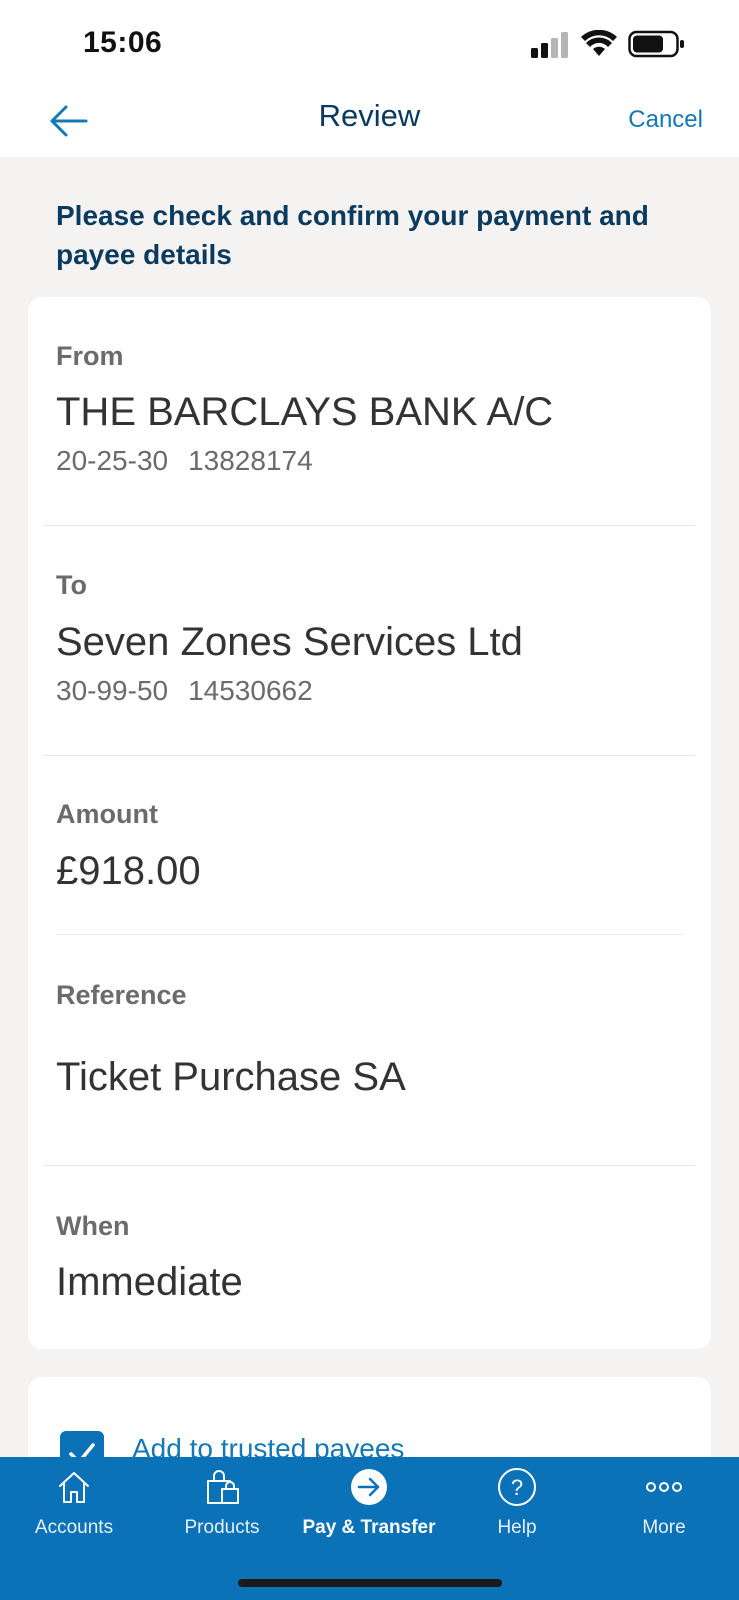 This screenshot has height=1600, width=739. Describe the element at coordinates (231, 1077) in the screenshot. I see `reference-value: Ticket Purchase SA` at that location.